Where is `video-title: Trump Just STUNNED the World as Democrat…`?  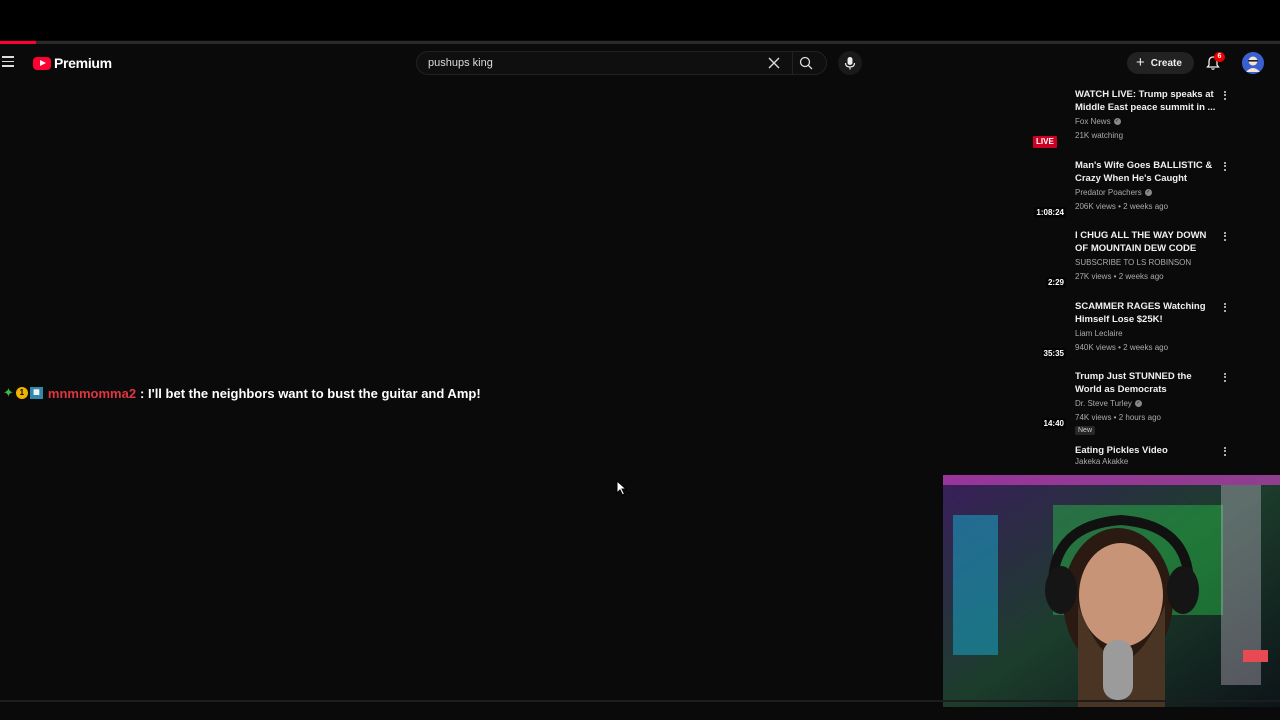 video-title: Trump Just STUNNED the World as Democrat… is located at coordinates (1146, 383).